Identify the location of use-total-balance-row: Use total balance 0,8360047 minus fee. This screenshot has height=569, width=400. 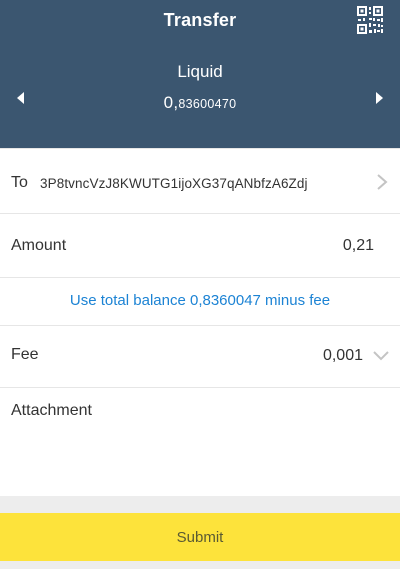
(200, 302).